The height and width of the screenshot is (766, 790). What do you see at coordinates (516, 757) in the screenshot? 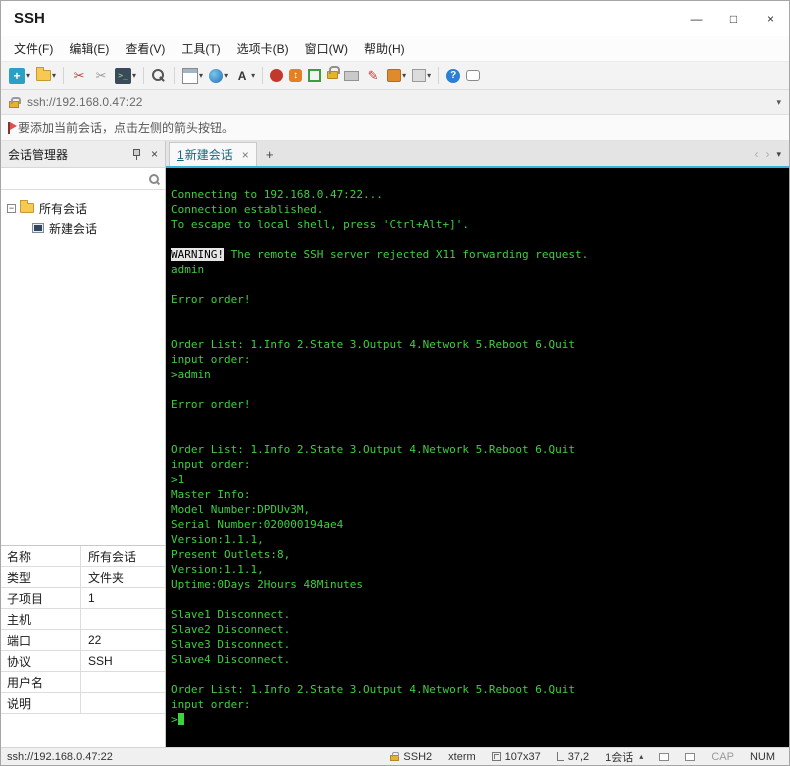
I see `status-terminal-size: 107x37` at bounding box center [516, 757].